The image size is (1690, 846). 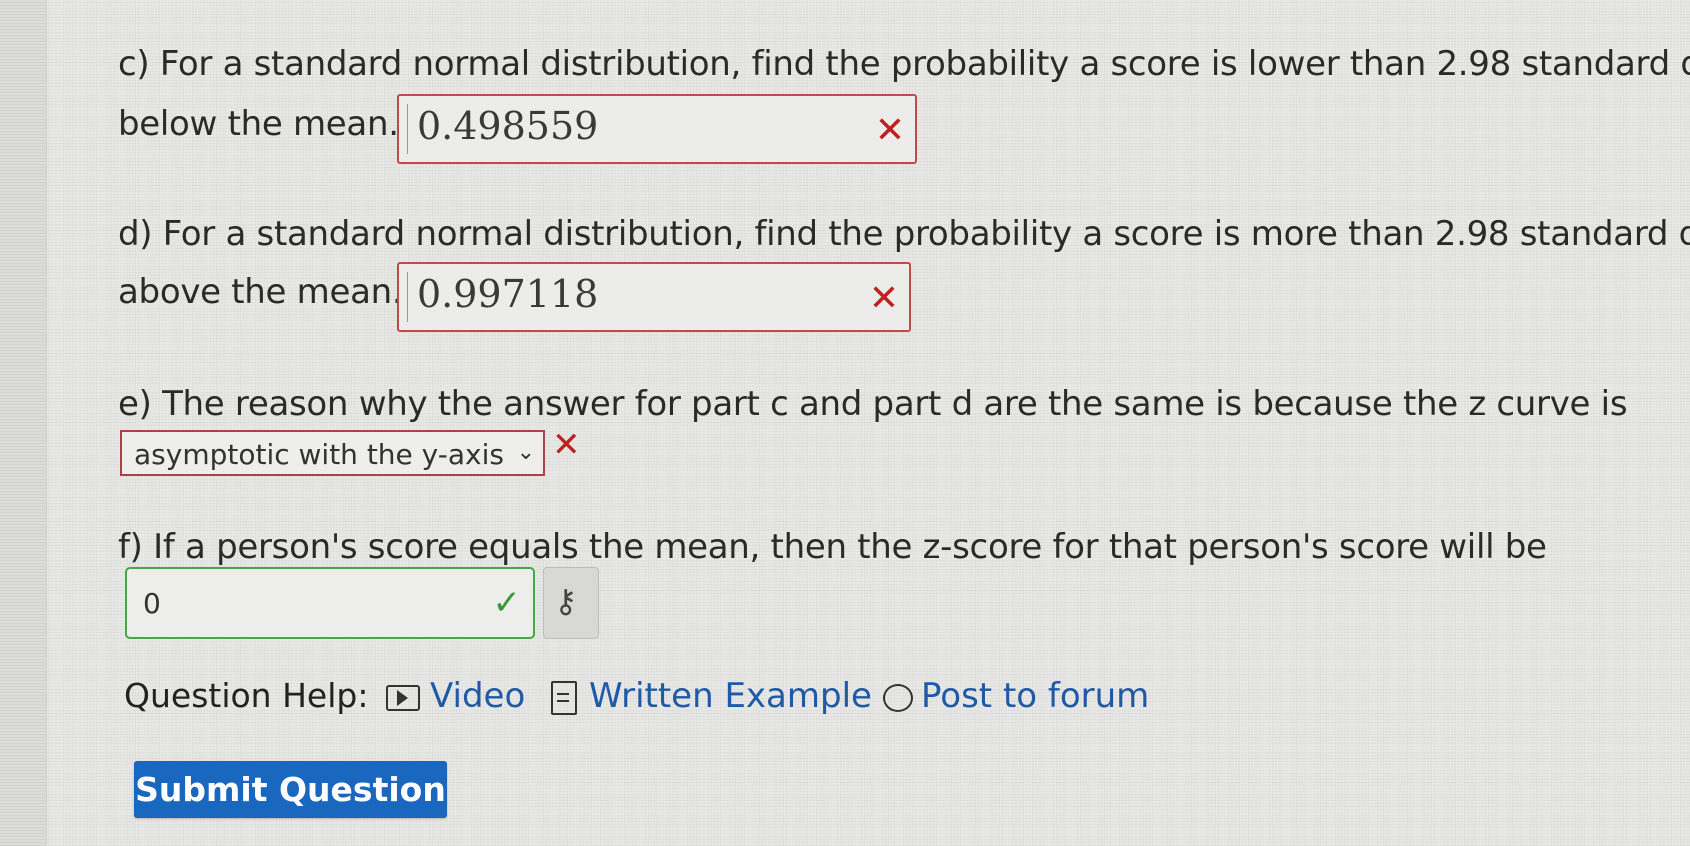 What do you see at coordinates (508, 294) in the screenshot?
I see `part-d-answer-value: 0.997118` at bounding box center [508, 294].